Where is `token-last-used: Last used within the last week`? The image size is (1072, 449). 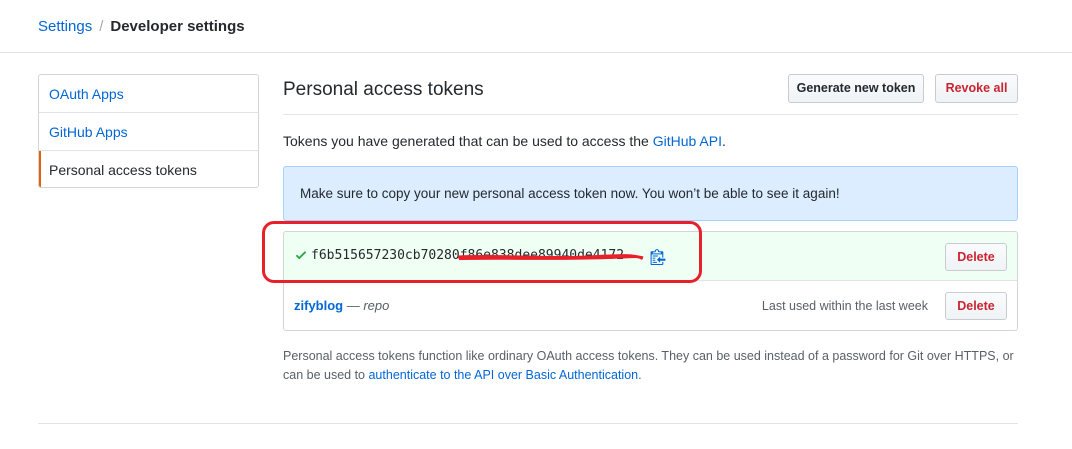
token-last-used: Last used within the last week is located at coordinates (844, 306).